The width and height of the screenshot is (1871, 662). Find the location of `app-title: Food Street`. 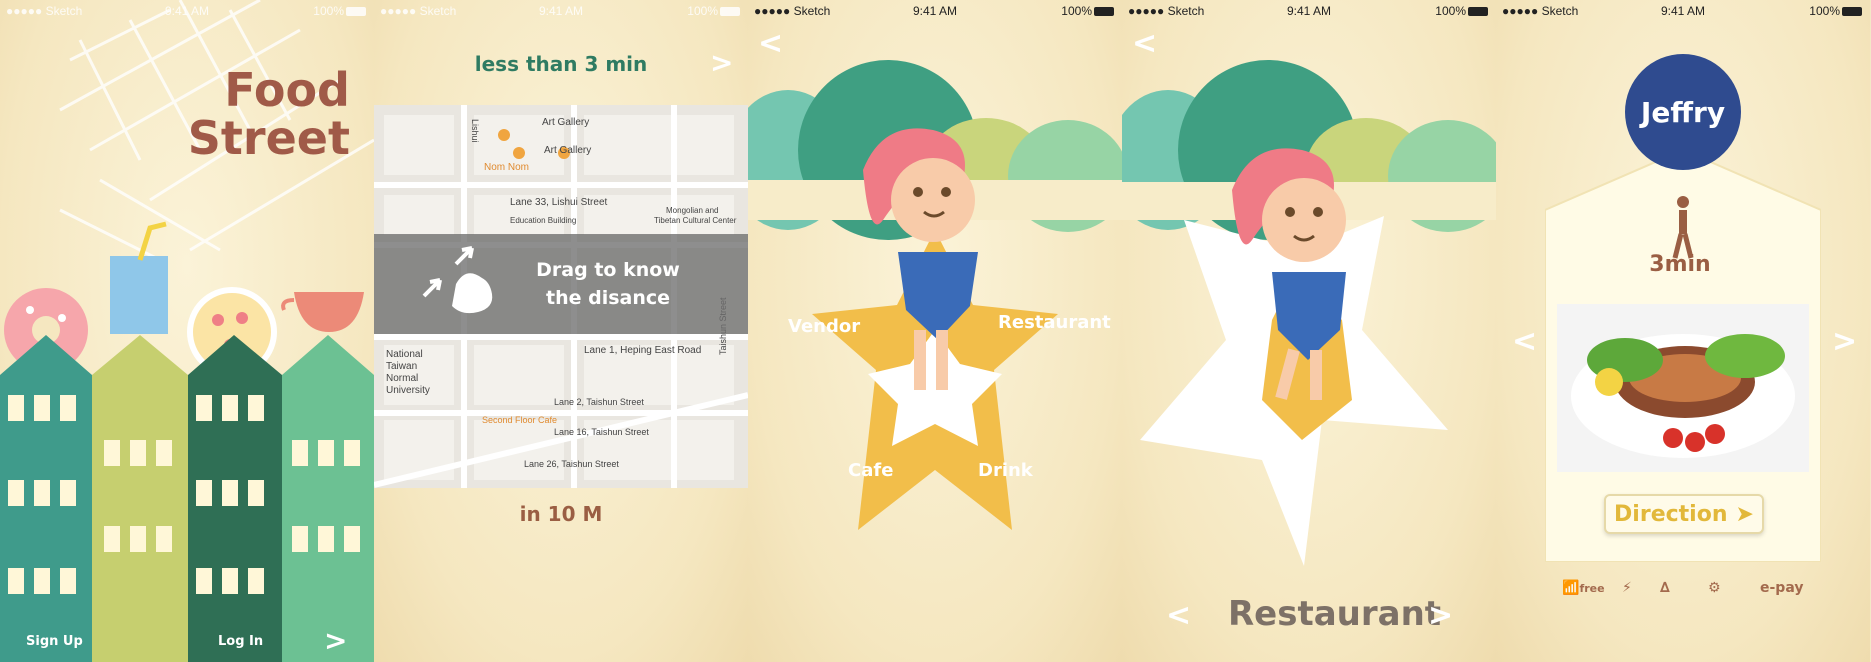

app-title: Food Street is located at coordinates (250, 114).